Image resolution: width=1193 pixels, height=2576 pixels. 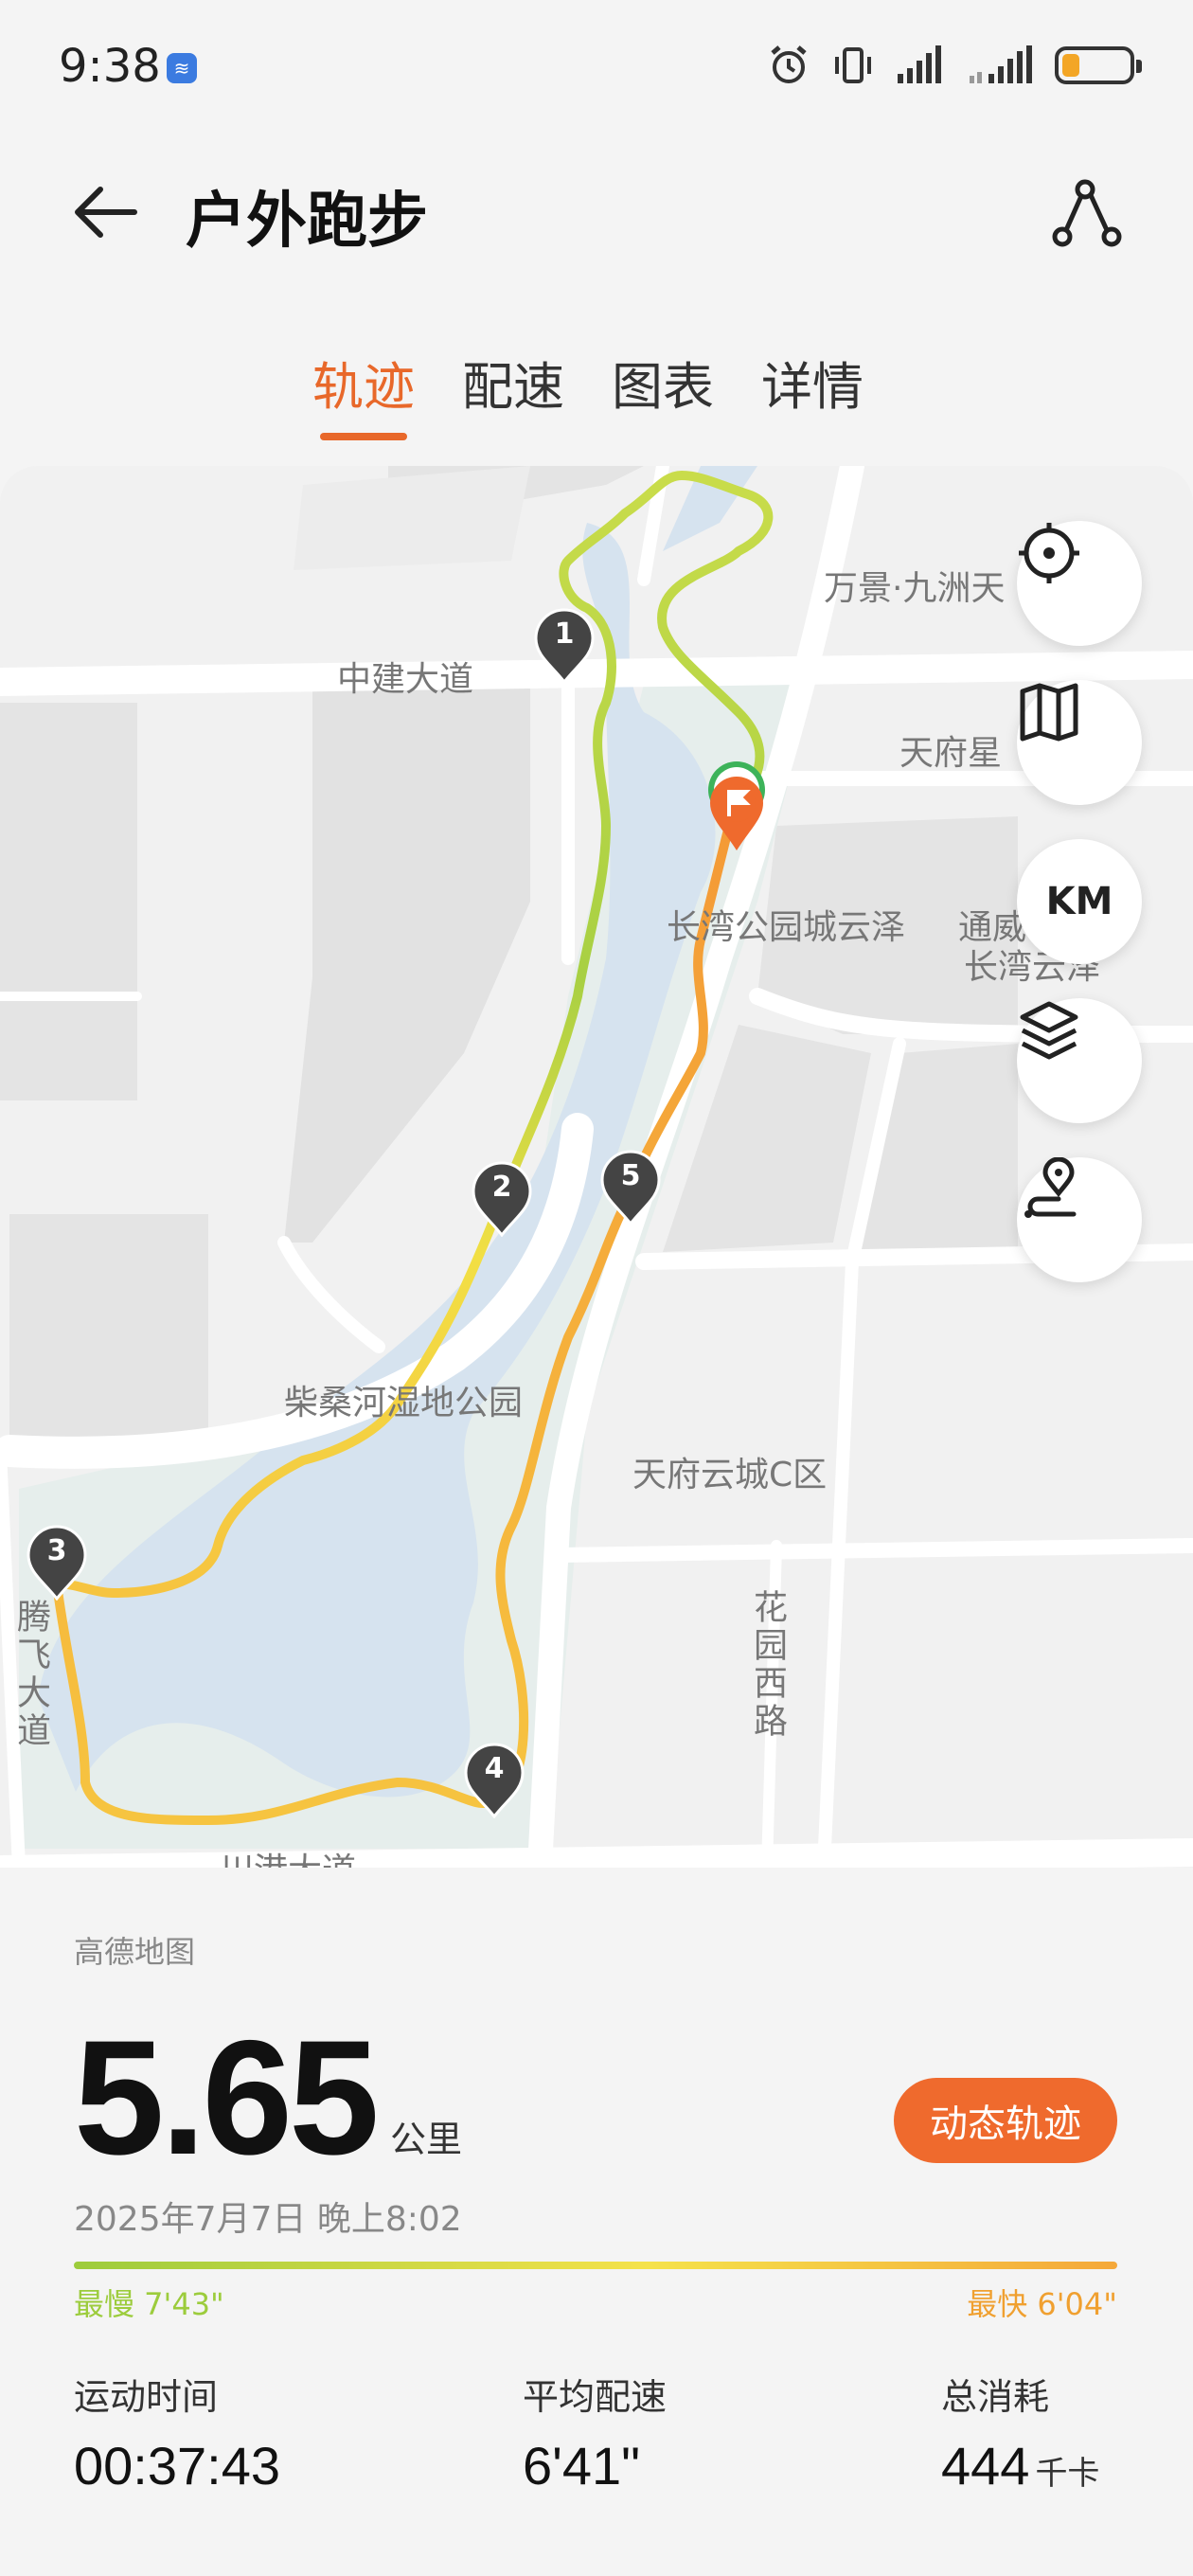 I want to click on tab-chart: 图表, so click(x=663, y=392).